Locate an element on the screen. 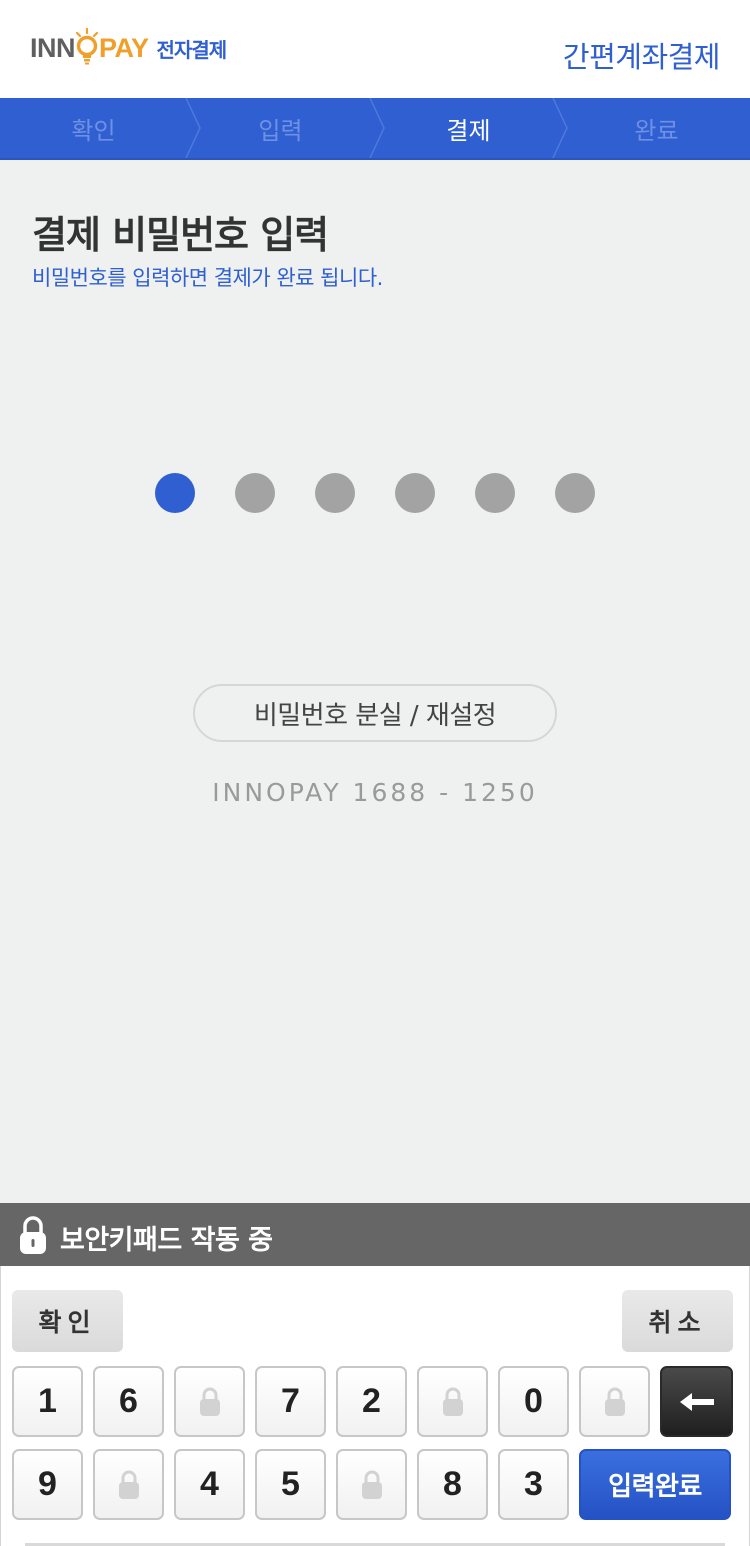 The height and width of the screenshot is (1546, 750). step-complete: 완료 is located at coordinates (656, 130).